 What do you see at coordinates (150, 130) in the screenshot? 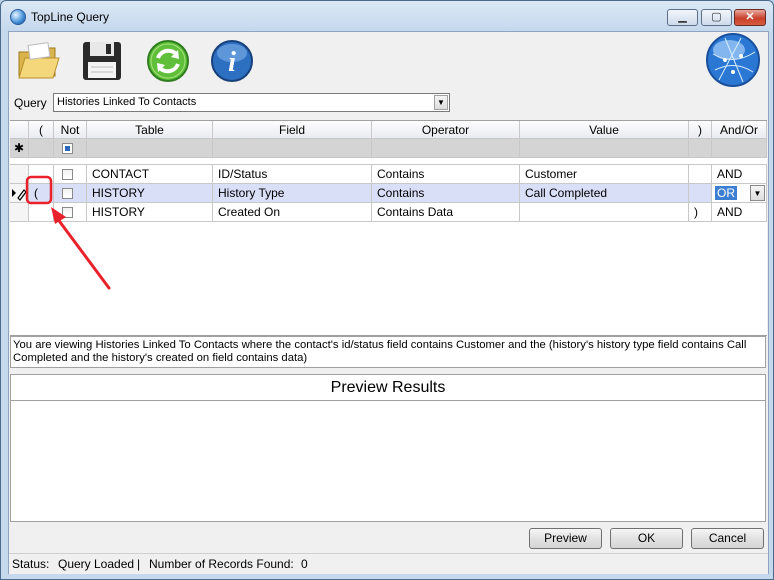
I see `col-header-table: Table` at bounding box center [150, 130].